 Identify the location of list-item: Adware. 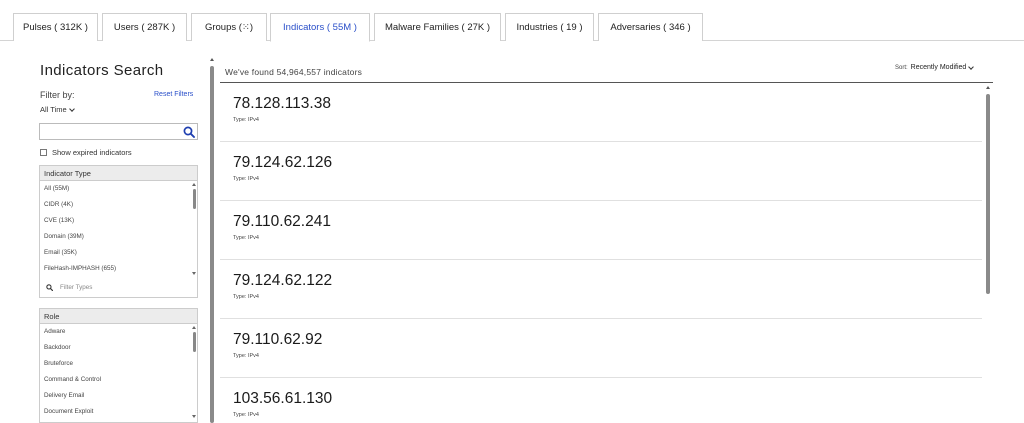
(118, 332).